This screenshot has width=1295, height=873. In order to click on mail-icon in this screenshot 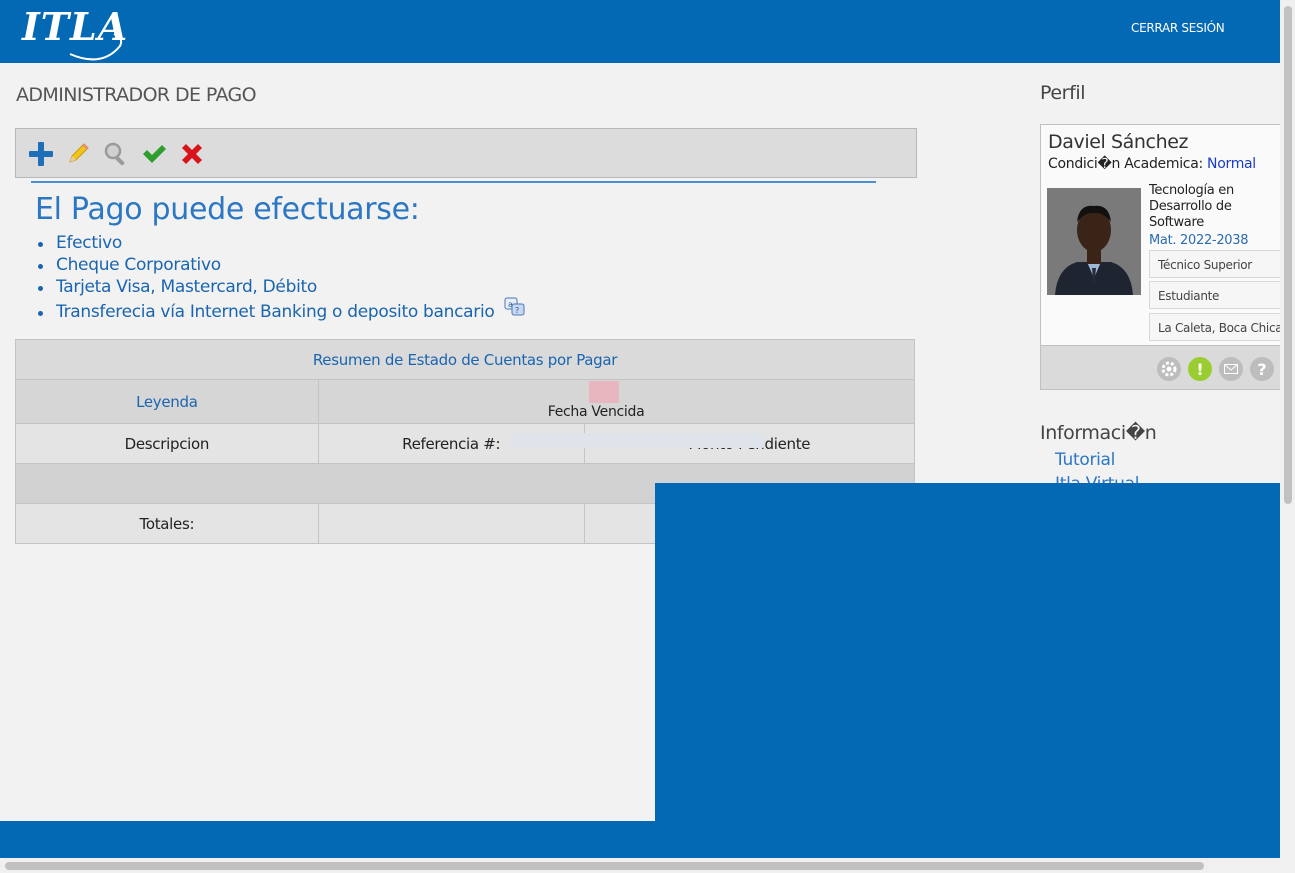, I will do `click(1231, 369)`.